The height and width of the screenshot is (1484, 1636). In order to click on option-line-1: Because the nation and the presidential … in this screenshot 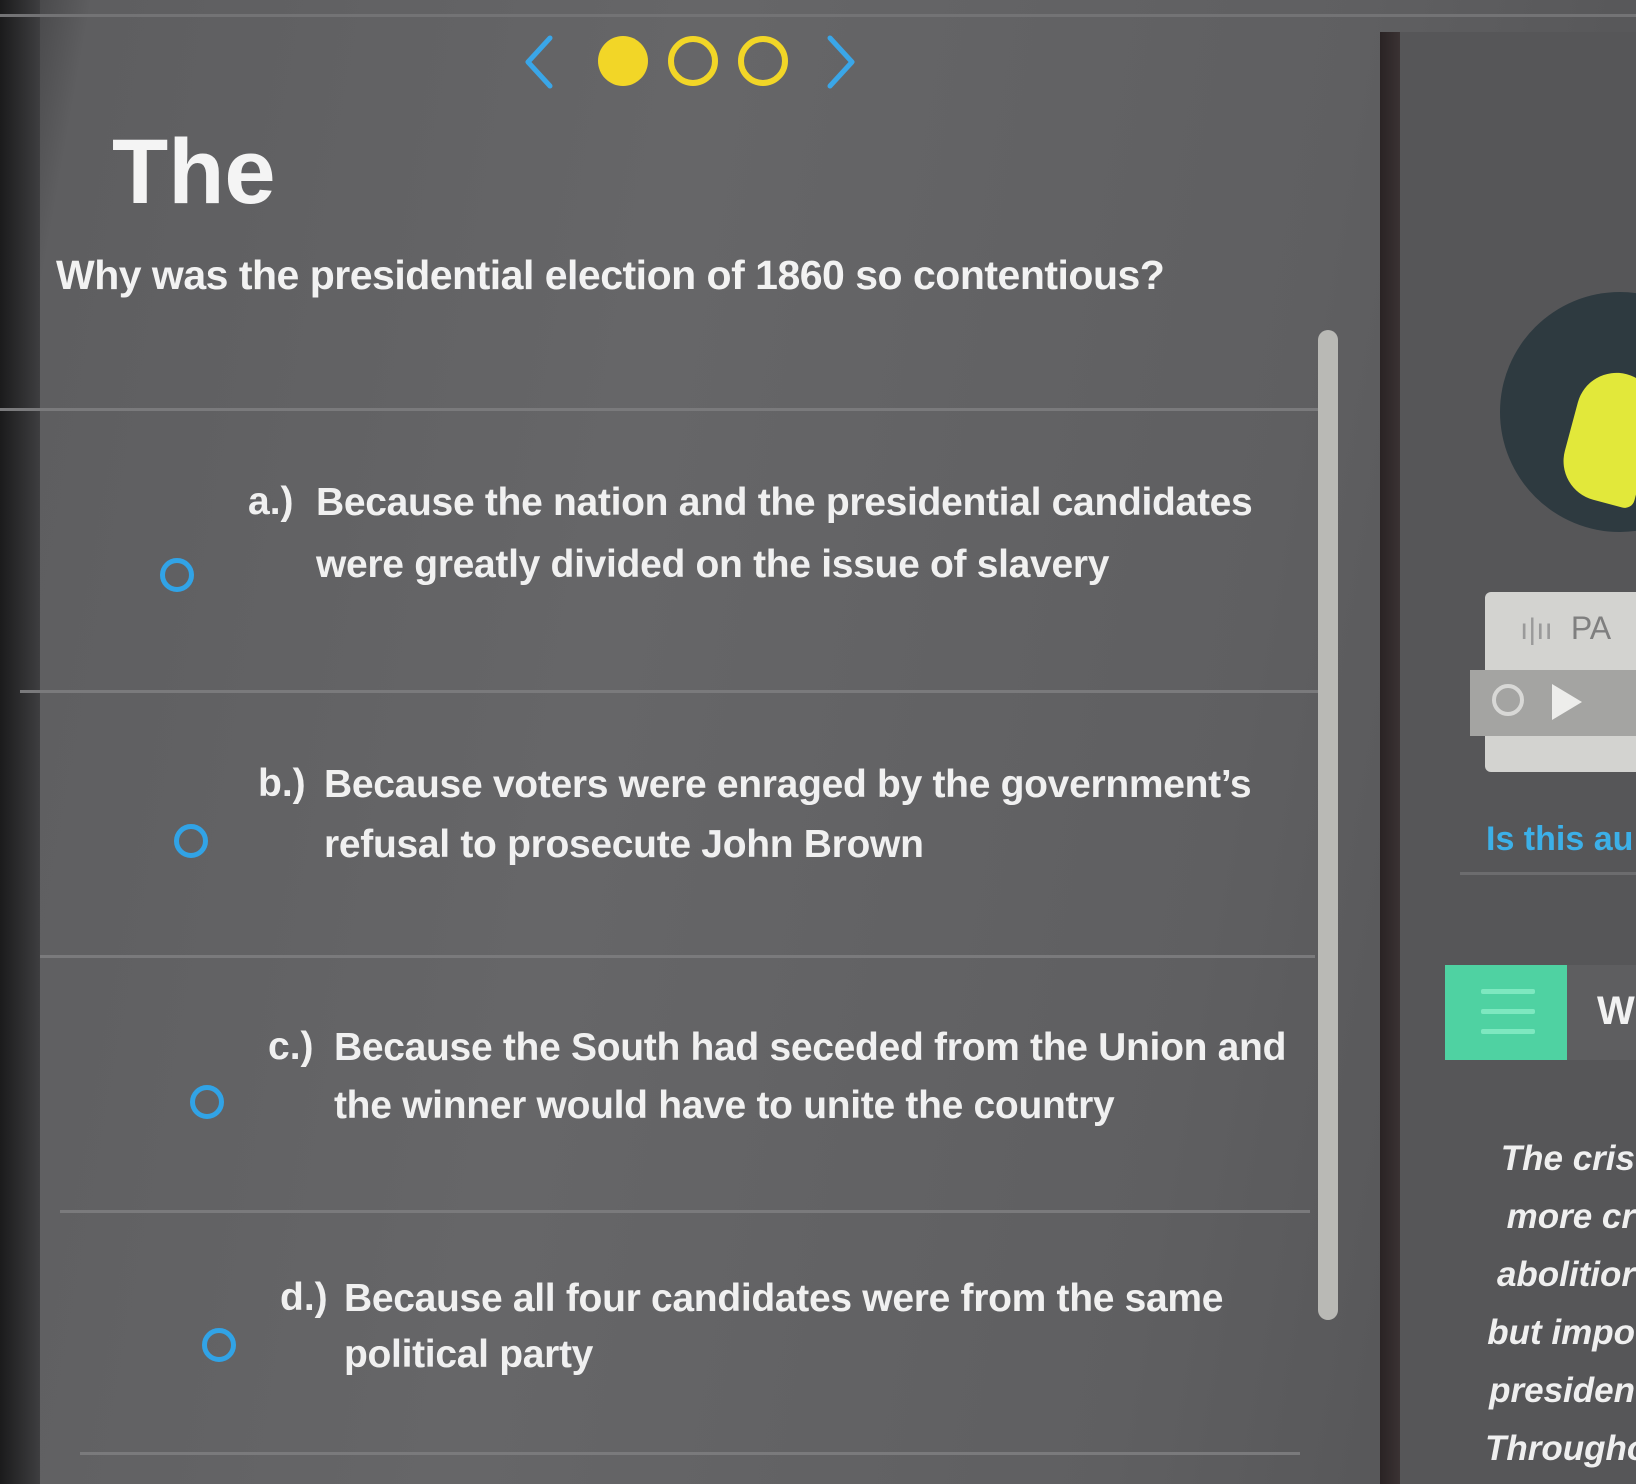, I will do `click(784, 502)`.